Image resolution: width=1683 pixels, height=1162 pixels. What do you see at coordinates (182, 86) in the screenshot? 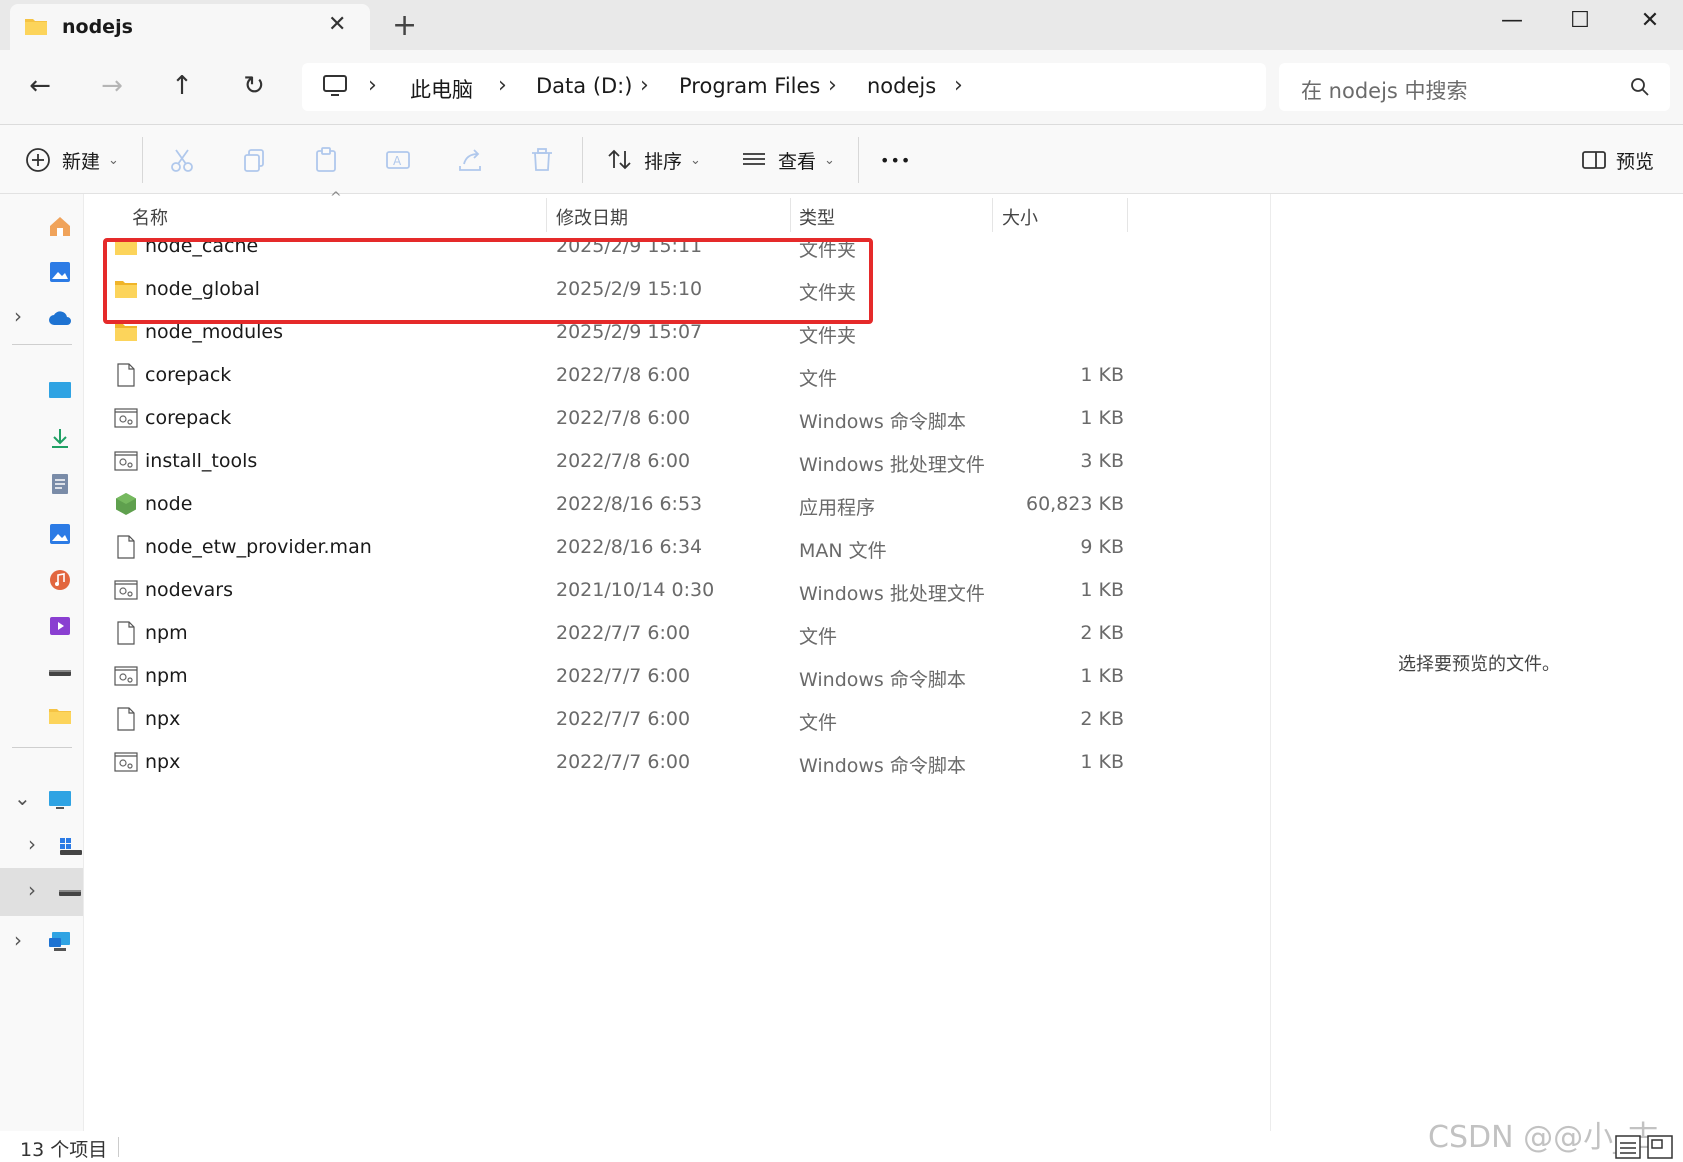
I see `up-button: ↑` at bounding box center [182, 86].